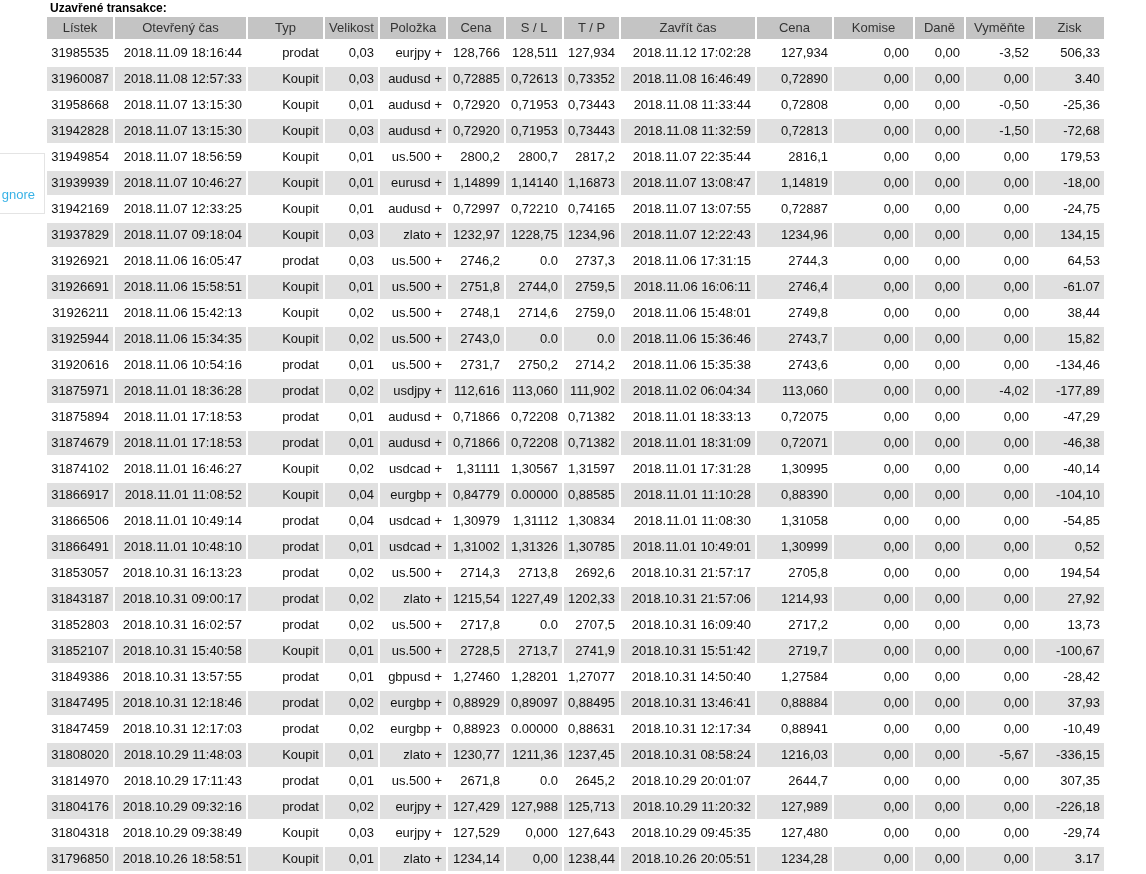  Describe the element at coordinates (413, 391) in the screenshot. I see `table-cell: usdjpy +` at that location.